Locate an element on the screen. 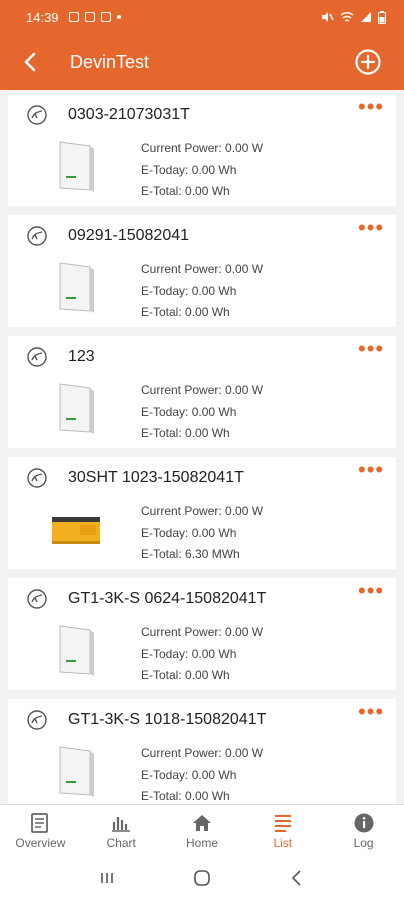 Image resolution: width=404 pixels, height=900 pixels. device-name: 0303-21073031T is located at coordinates (129, 114).